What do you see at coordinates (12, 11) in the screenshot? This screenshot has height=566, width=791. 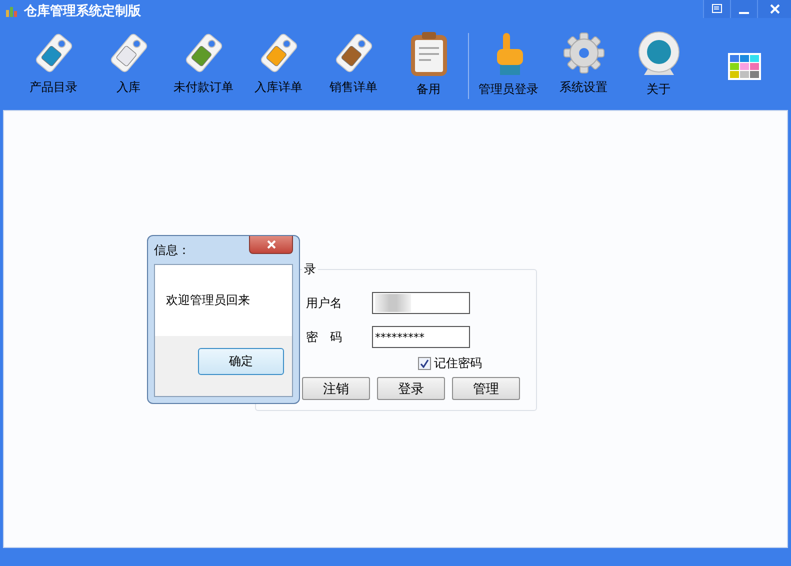 I see `bar-chart-icon` at bounding box center [12, 11].